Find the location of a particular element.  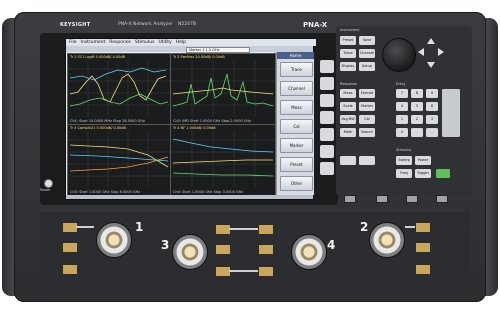

key-marker: Marker is located at coordinates (367, 106).